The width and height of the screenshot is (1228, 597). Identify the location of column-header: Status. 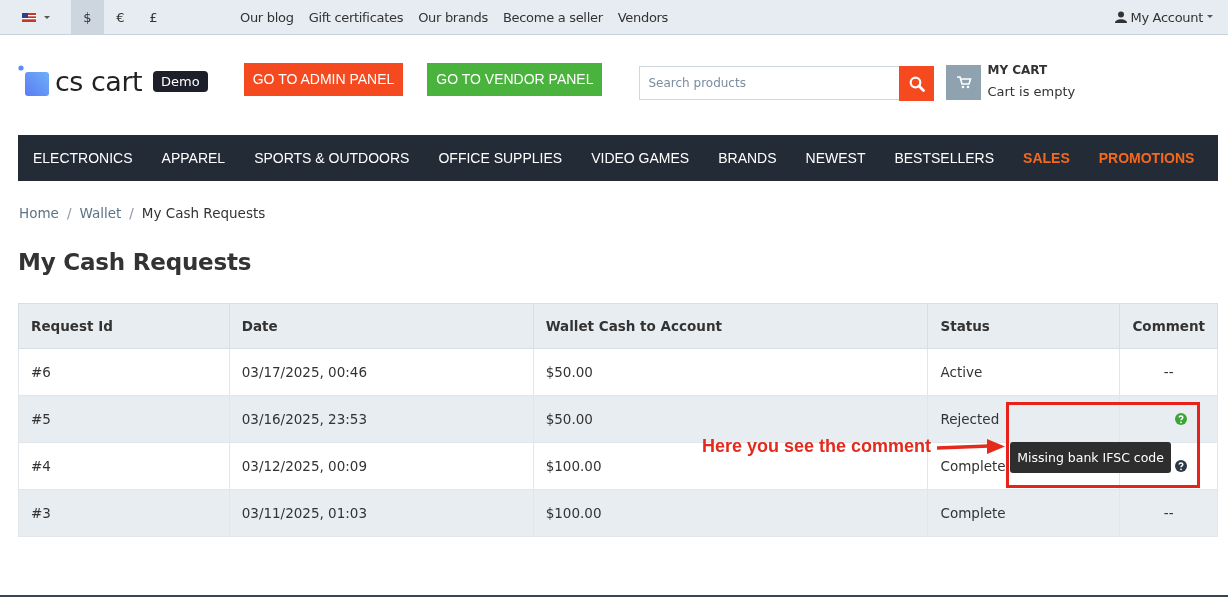
(1024, 326).